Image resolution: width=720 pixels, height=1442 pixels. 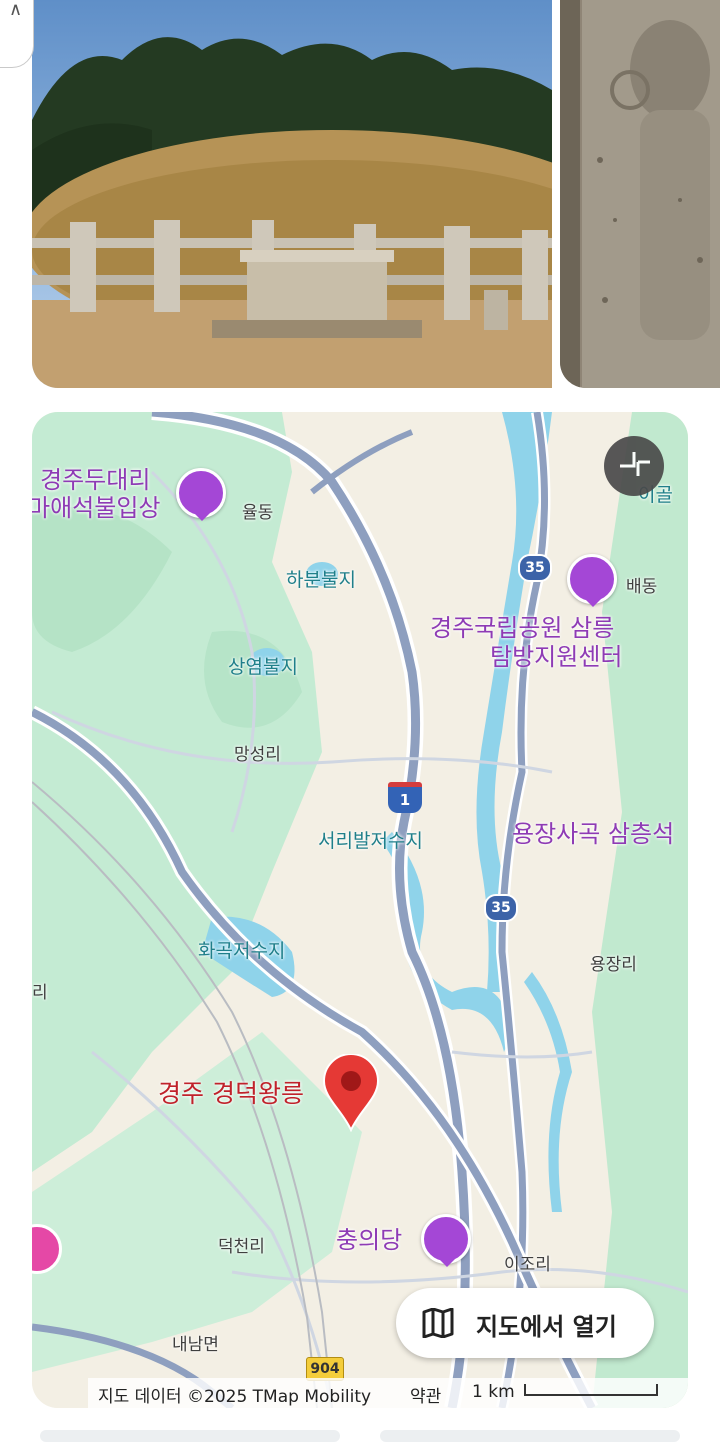 I want to click on scale-label: 1 km, so click(x=493, y=1392).